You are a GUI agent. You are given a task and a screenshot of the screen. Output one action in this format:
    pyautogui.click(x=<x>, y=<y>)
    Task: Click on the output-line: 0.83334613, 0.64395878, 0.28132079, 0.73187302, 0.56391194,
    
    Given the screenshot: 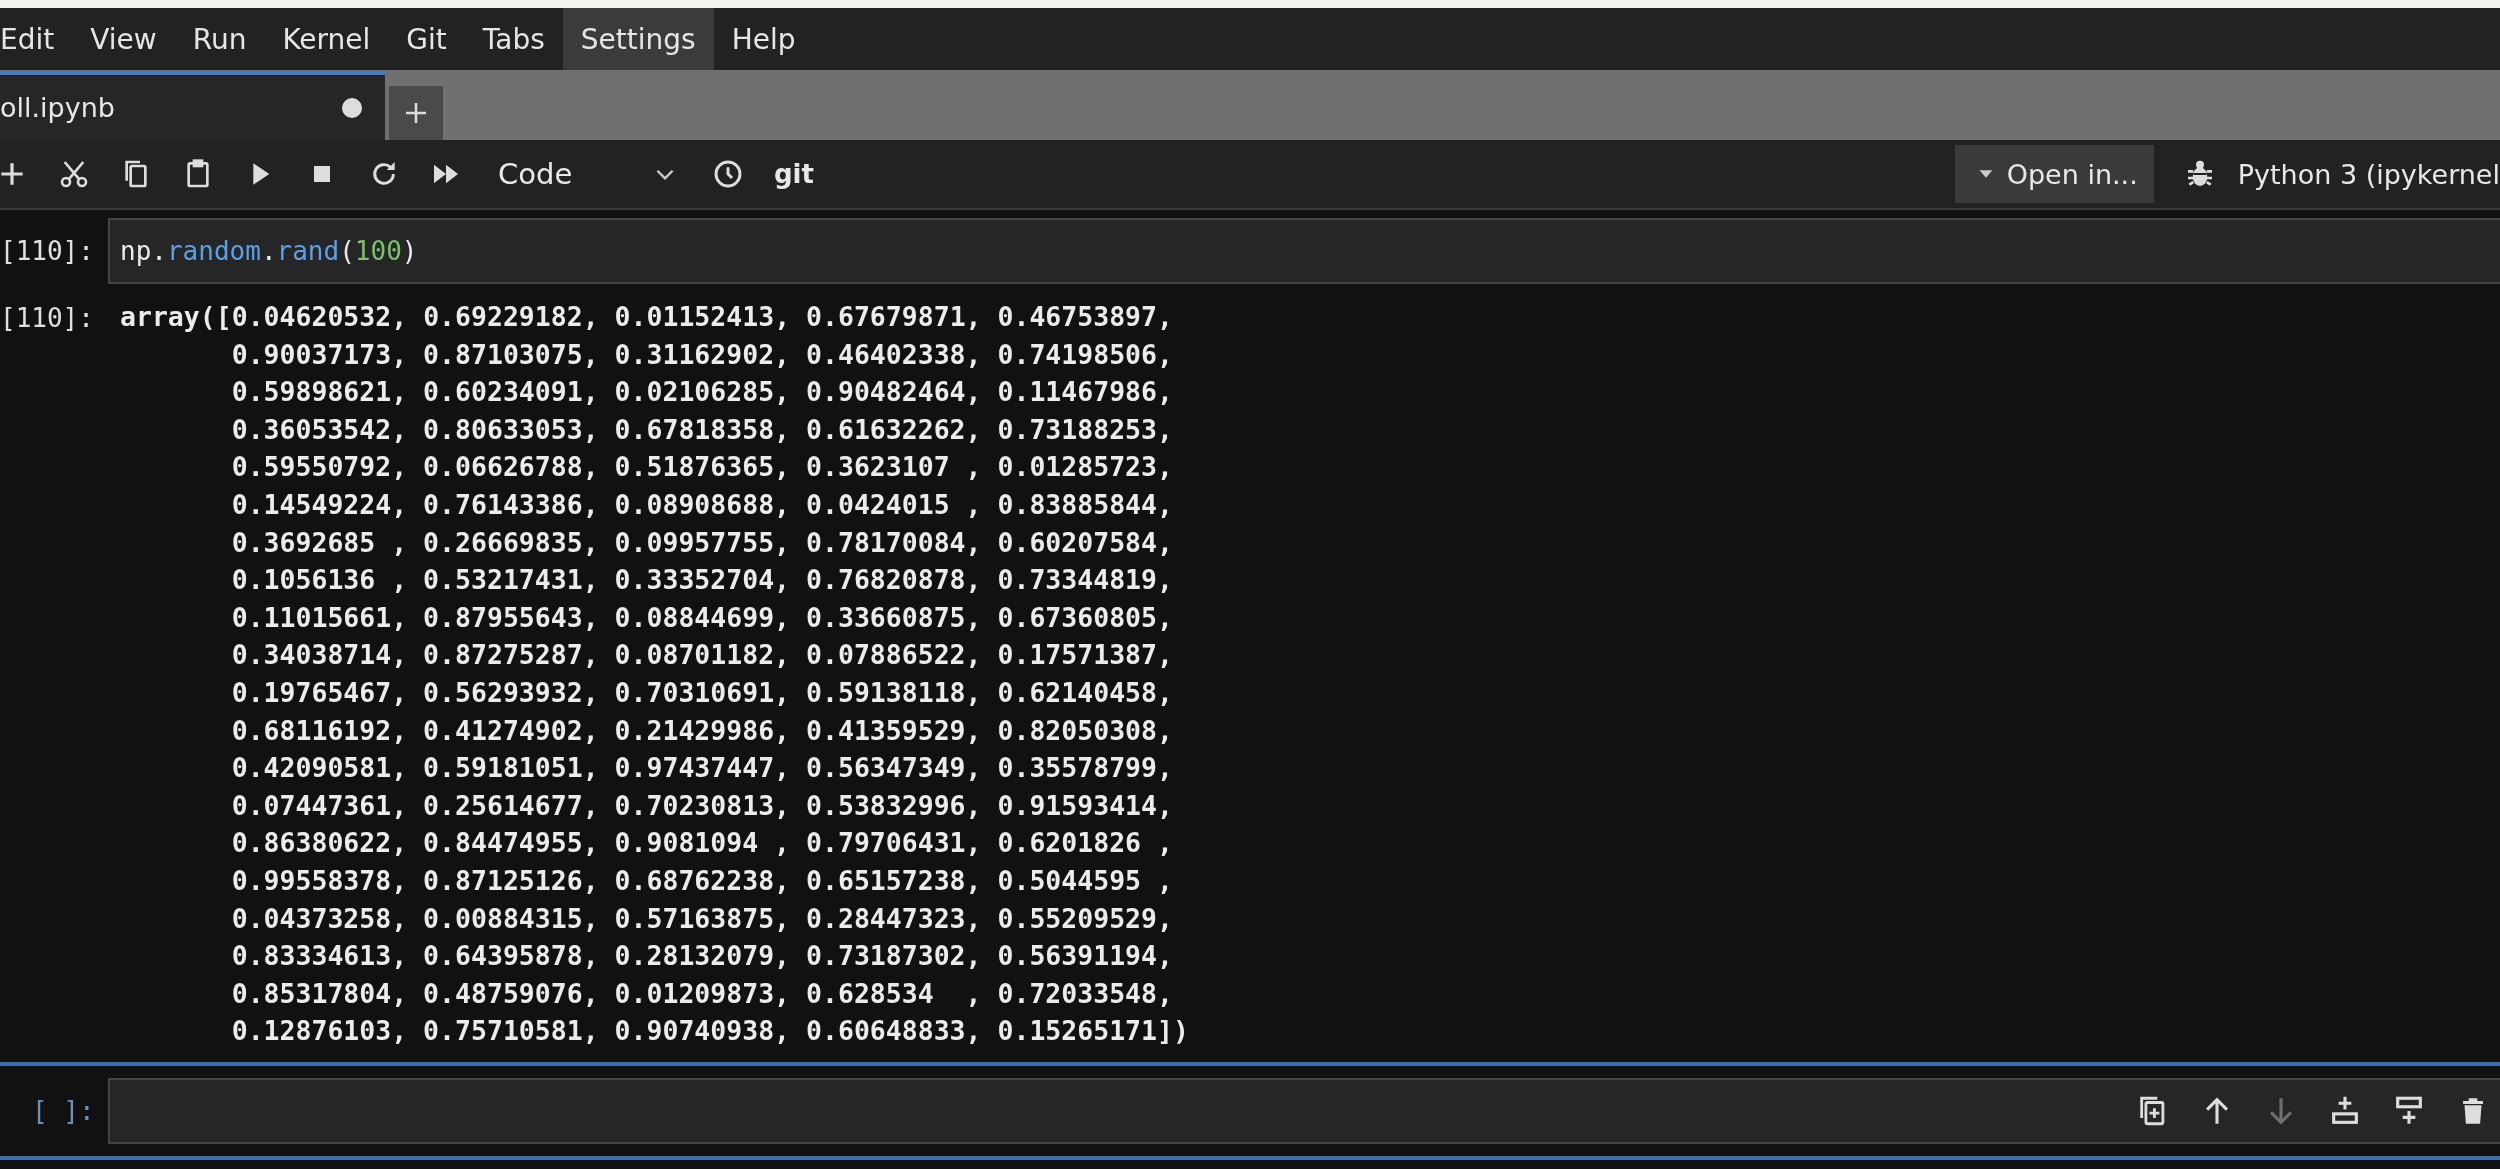 What is the action you would take?
    pyautogui.click(x=702, y=956)
    